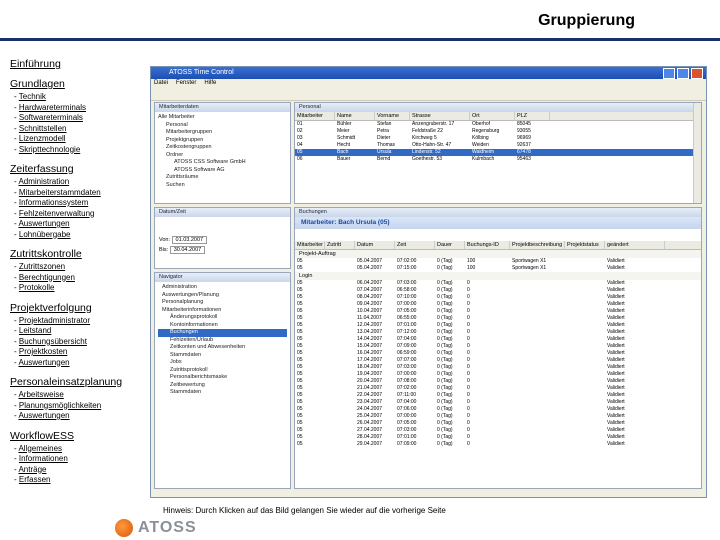  What do you see at coordinates (57, 213) in the screenshot?
I see `nav-link: Fehlzeitenverwaltung` at bounding box center [57, 213].